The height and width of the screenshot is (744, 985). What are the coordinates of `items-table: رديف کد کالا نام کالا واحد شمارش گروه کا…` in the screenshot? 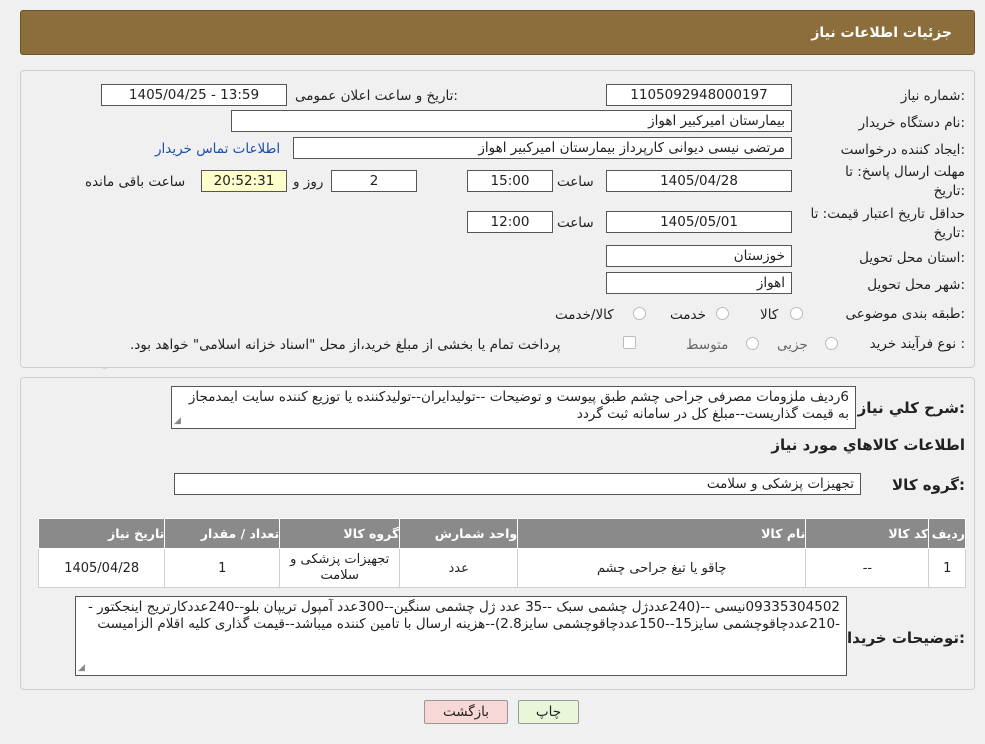 It's located at (501, 553).